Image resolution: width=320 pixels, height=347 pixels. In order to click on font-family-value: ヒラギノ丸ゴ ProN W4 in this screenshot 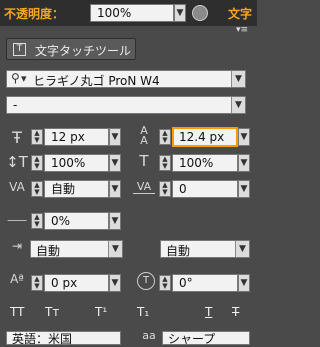, I will do `click(96, 81)`.